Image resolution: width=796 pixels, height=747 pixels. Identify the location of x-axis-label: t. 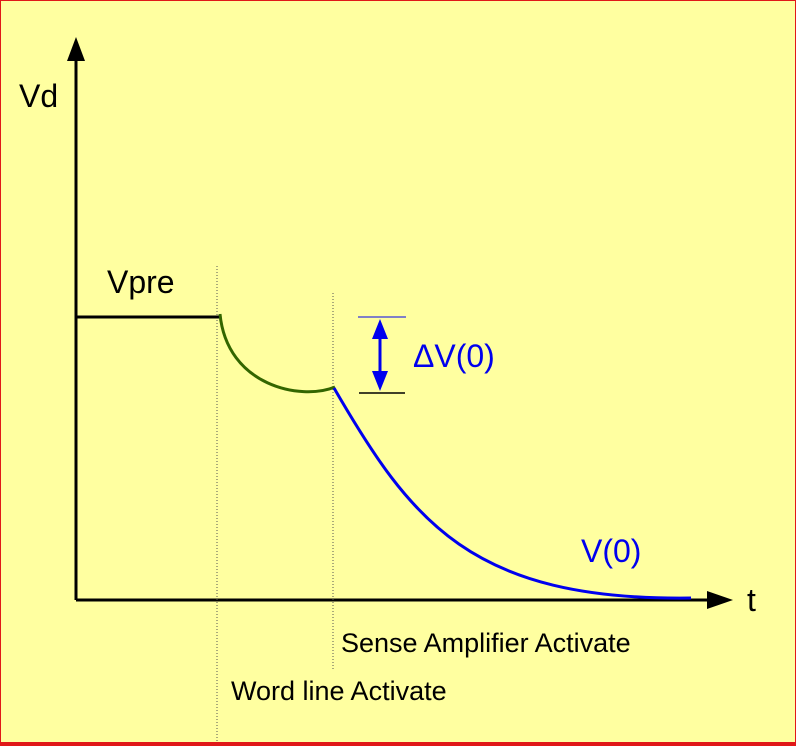
(751, 600).